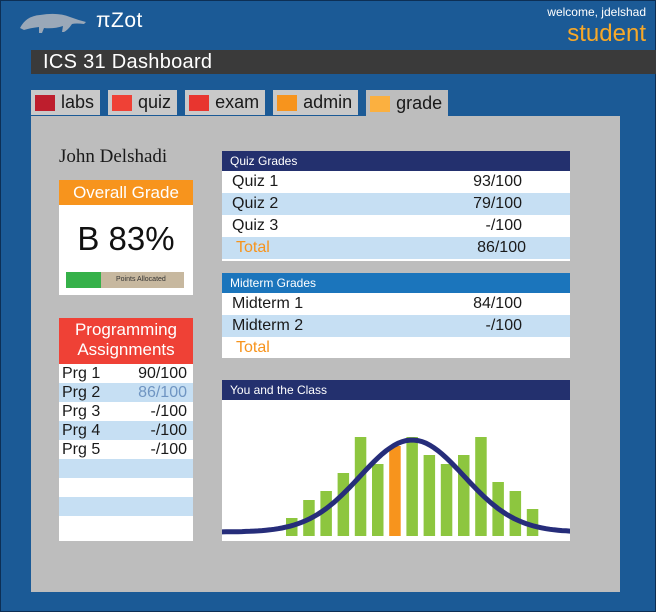 Image resolution: width=656 pixels, height=612 pixels. What do you see at coordinates (396, 283) in the screenshot?
I see `midterm-grades-title: Midterm Grades` at bounding box center [396, 283].